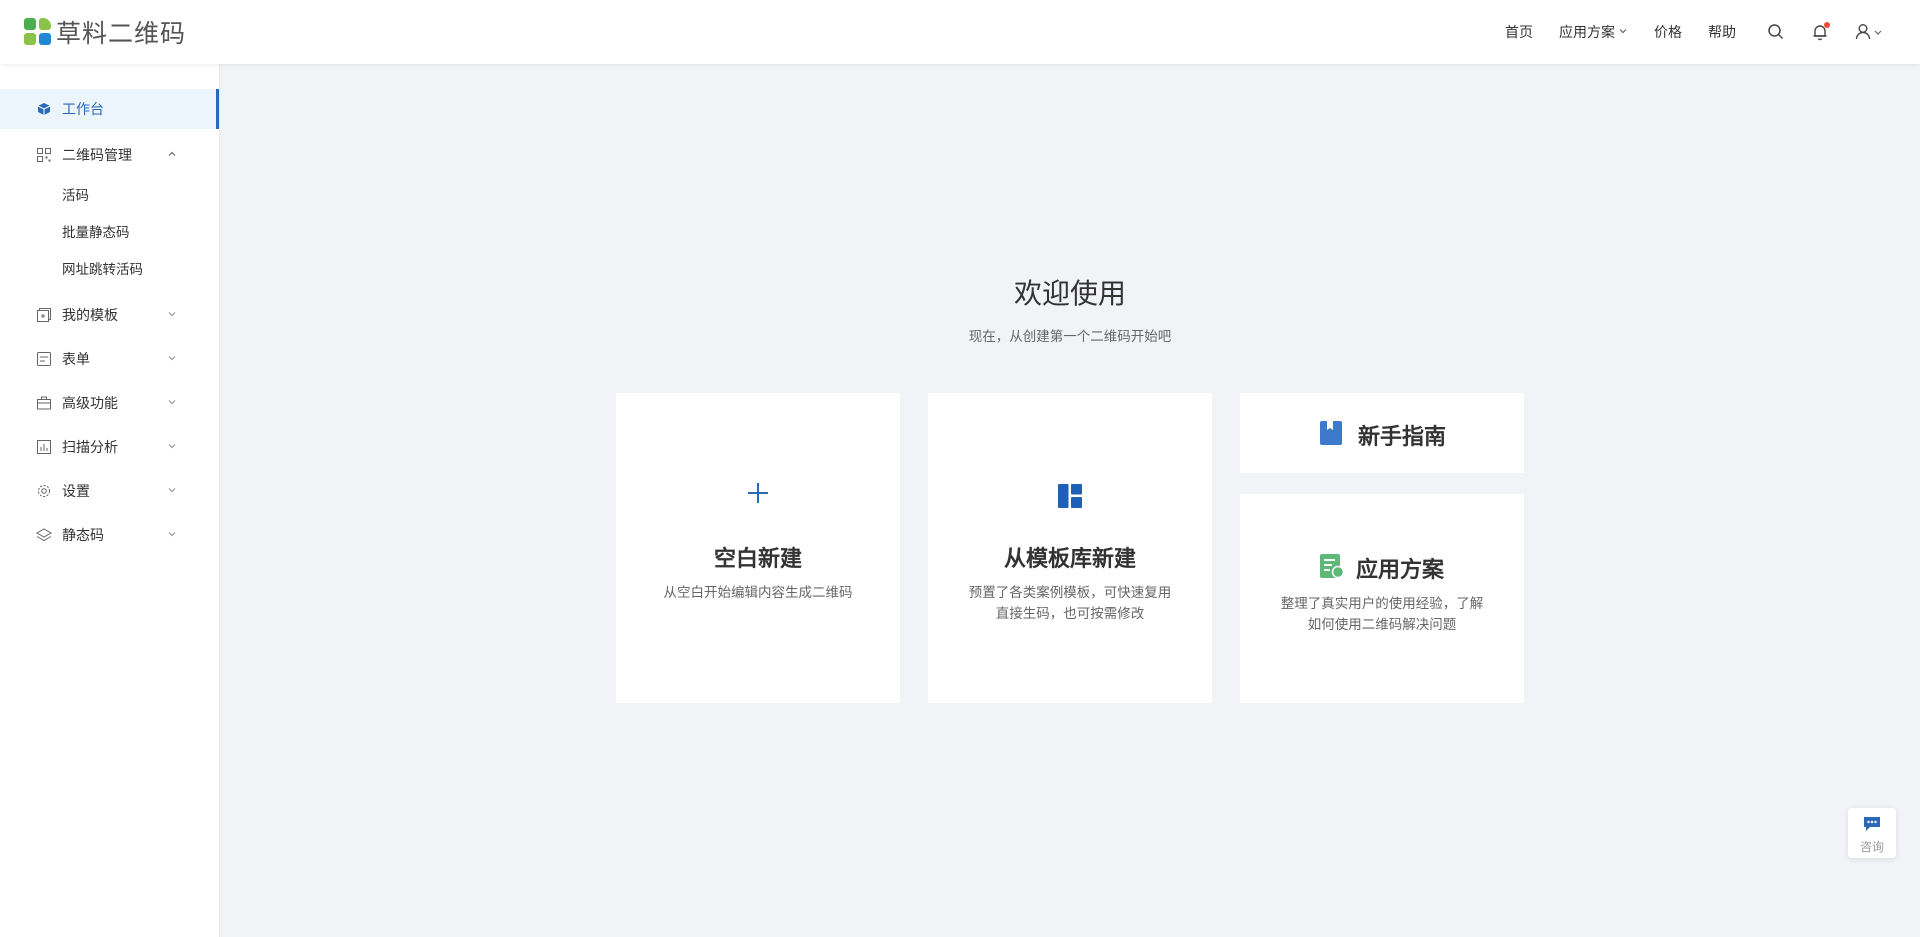  I want to click on blank-new-title: 空白新建, so click(757, 559).